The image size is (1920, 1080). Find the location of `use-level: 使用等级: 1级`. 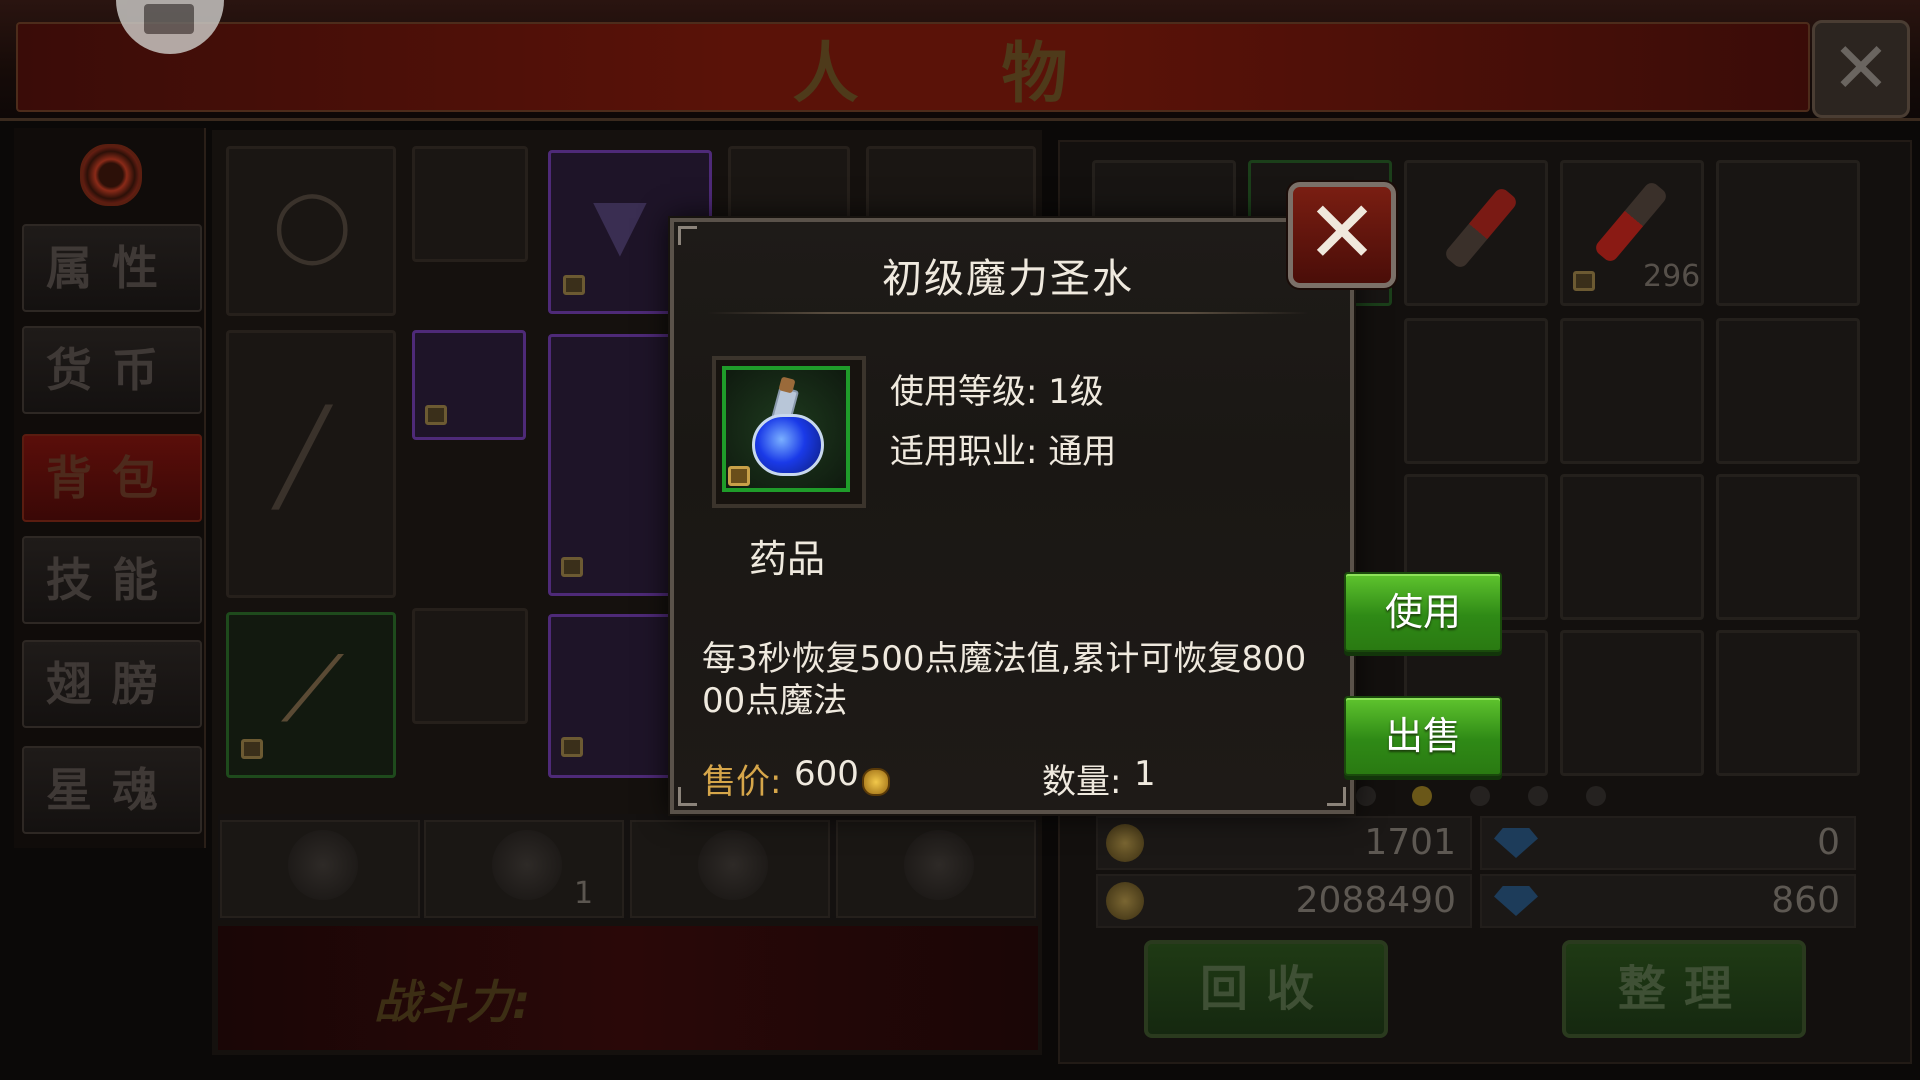

use-level: 使用等级: 1级 is located at coordinates (997, 392).